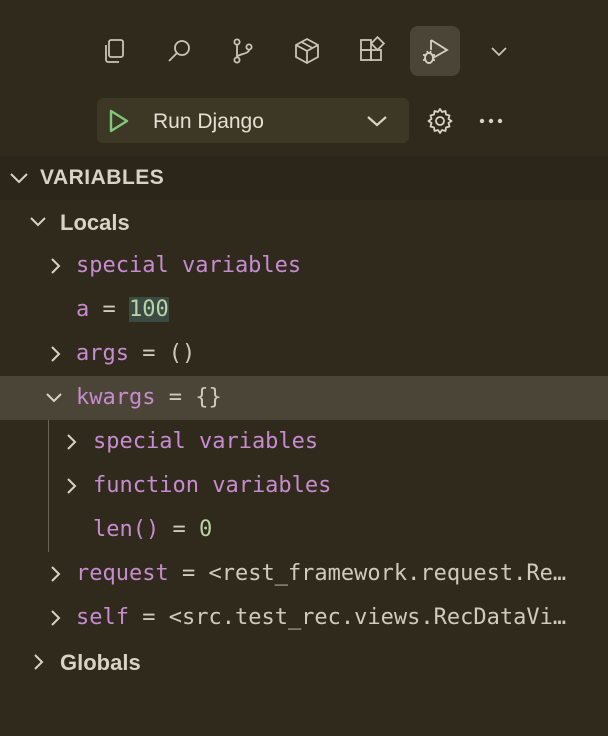 This screenshot has width=608, height=736. What do you see at coordinates (205, 529) in the screenshot?
I see `variable-value: 0` at bounding box center [205, 529].